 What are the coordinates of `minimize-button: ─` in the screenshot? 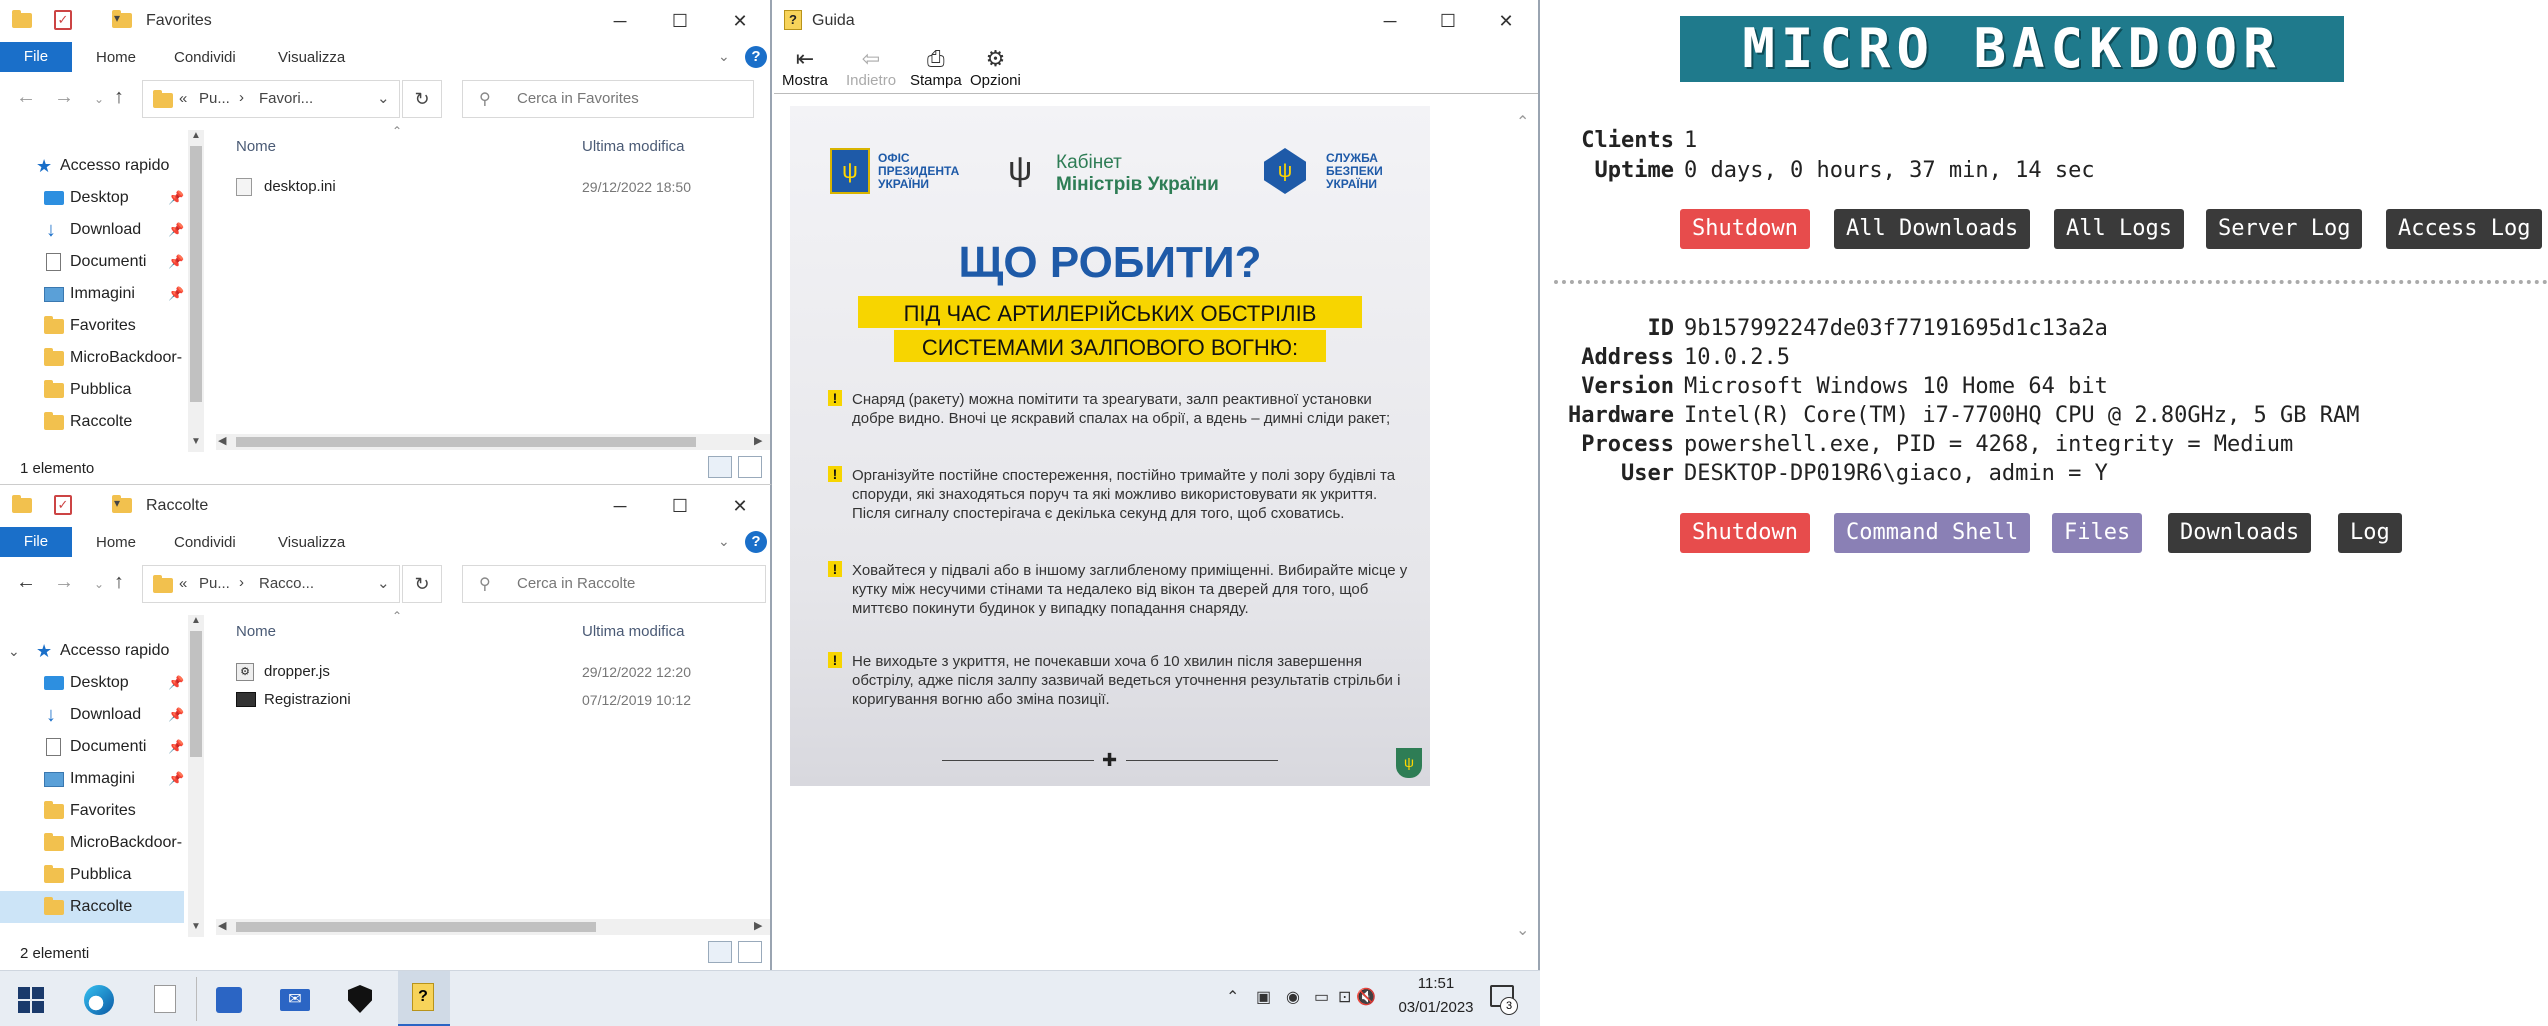 It's located at (620, 506).